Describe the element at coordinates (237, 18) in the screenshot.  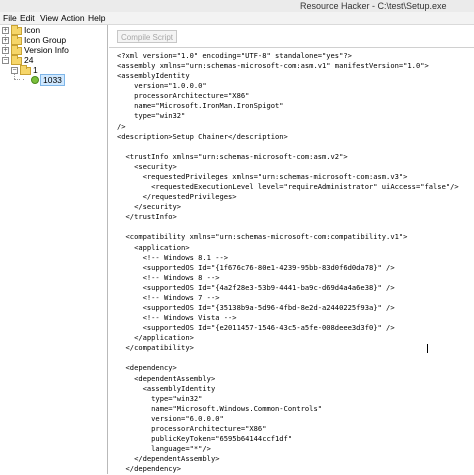
I see `menu-bar: File Edit View Action Help` at that location.